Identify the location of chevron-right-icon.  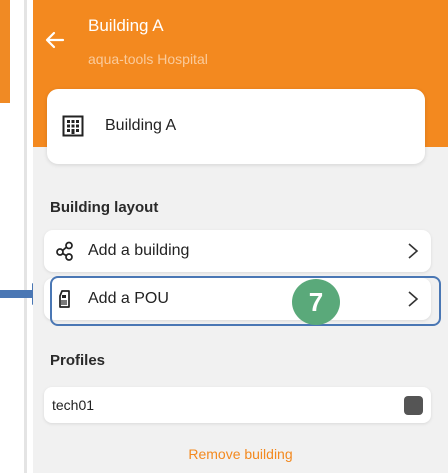
(413, 251).